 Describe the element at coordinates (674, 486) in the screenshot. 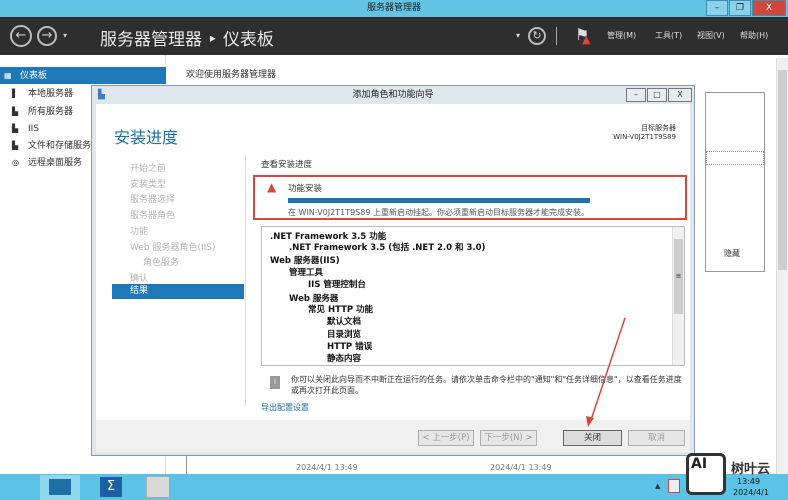

I see `network-icon` at that location.